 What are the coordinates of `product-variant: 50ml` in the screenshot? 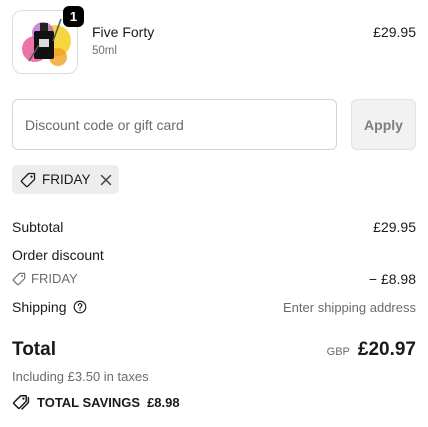 It's located at (104, 51).